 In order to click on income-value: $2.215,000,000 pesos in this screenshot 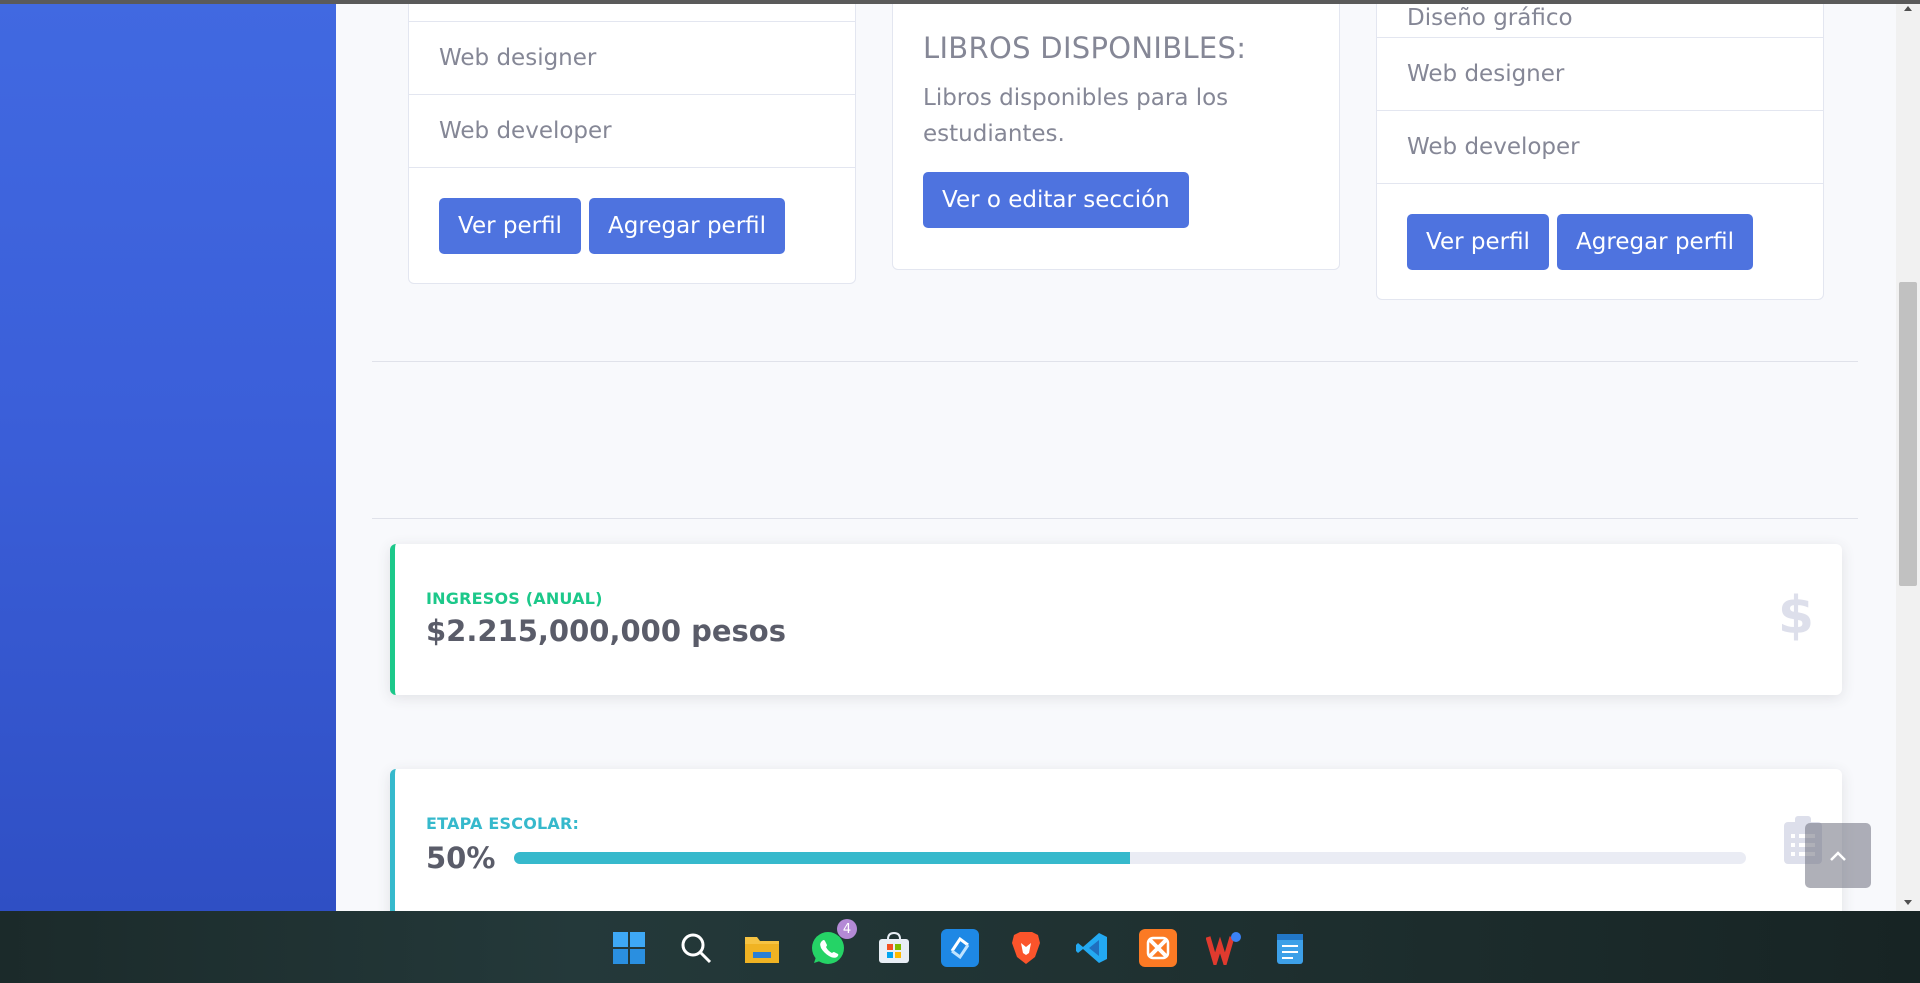, I will do `click(606, 631)`.